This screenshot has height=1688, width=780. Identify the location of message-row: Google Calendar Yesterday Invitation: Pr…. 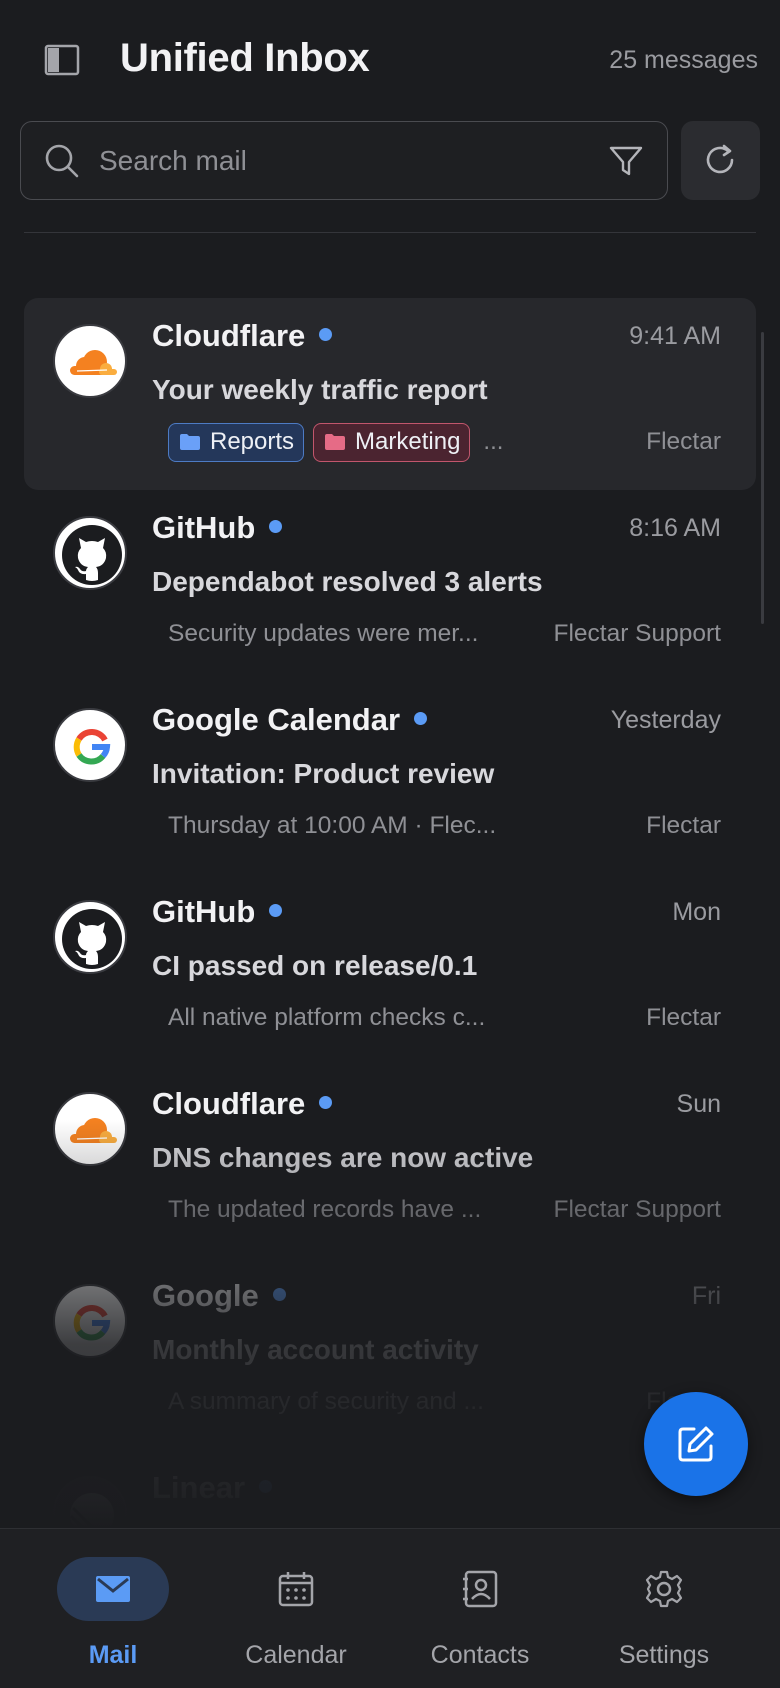
(390, 778).